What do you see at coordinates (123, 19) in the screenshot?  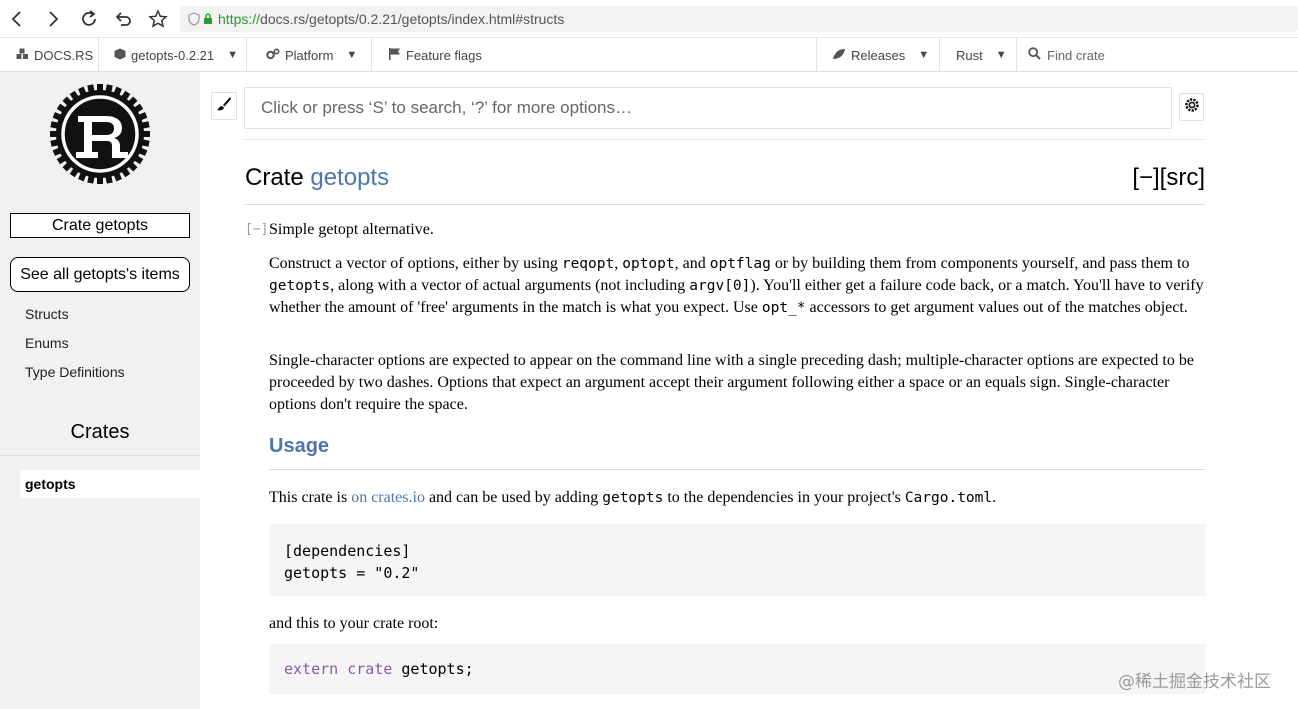 I see `undo-icon` at bounding box center [123, 19].